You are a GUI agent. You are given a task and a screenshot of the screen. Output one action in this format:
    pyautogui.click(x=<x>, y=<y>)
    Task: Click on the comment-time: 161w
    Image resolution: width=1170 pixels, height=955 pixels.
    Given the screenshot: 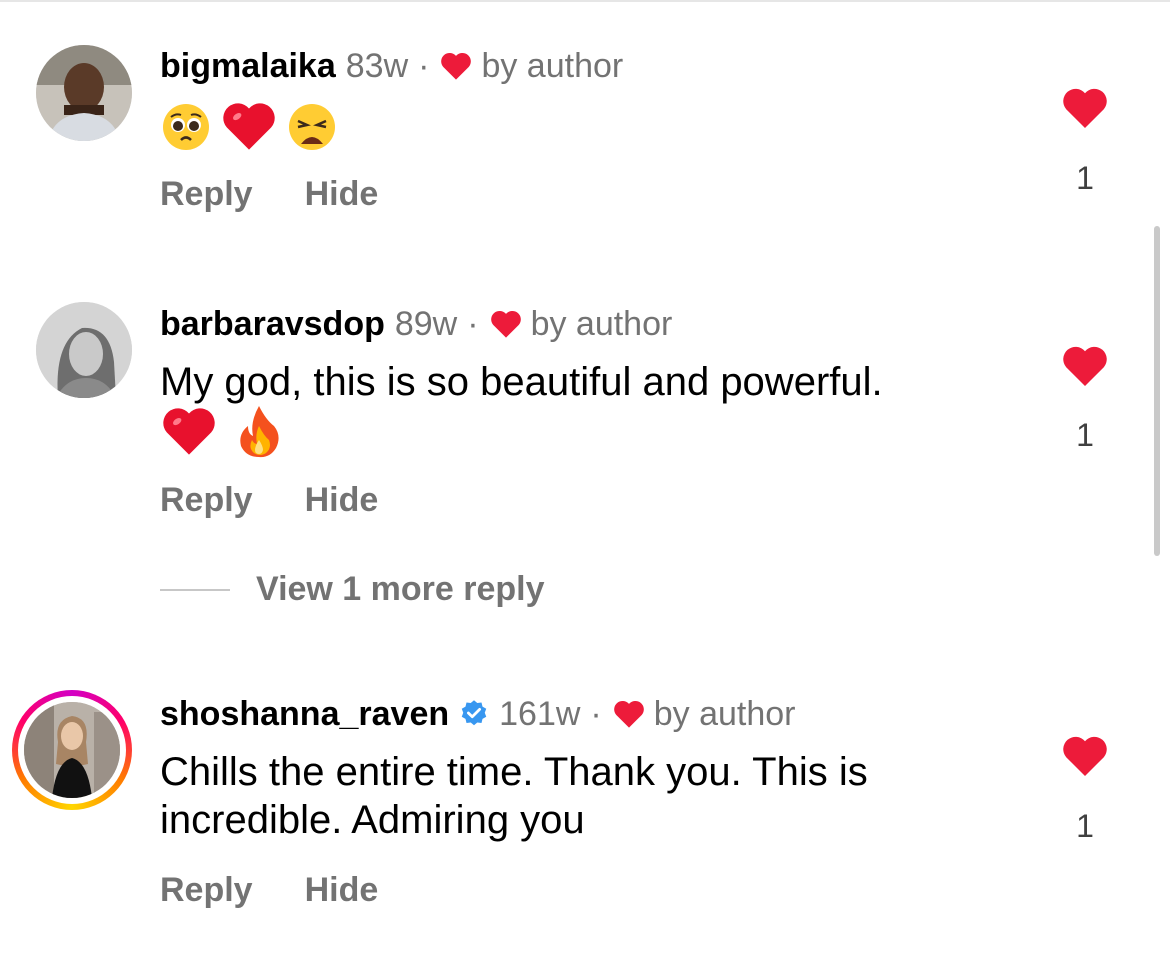 What is the action you would take?
    pyautogui.click(x=540, y=714)
    